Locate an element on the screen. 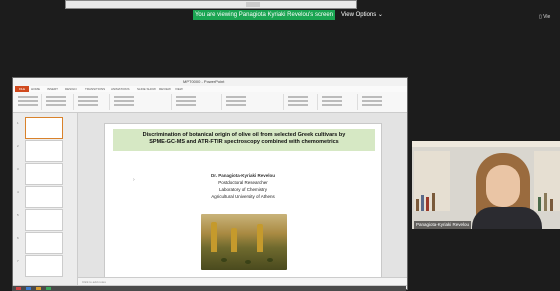  slide-thumbnails-pane: 1 2 3 4 5 6 7 is located at coordinates (45, 199).